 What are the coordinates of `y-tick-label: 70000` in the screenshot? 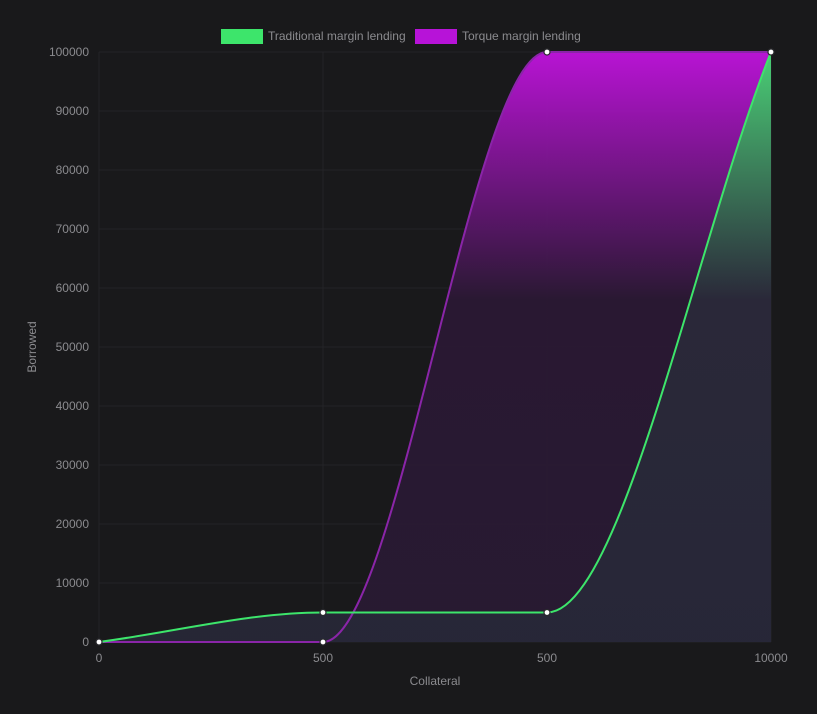 It's located at (73, 229).